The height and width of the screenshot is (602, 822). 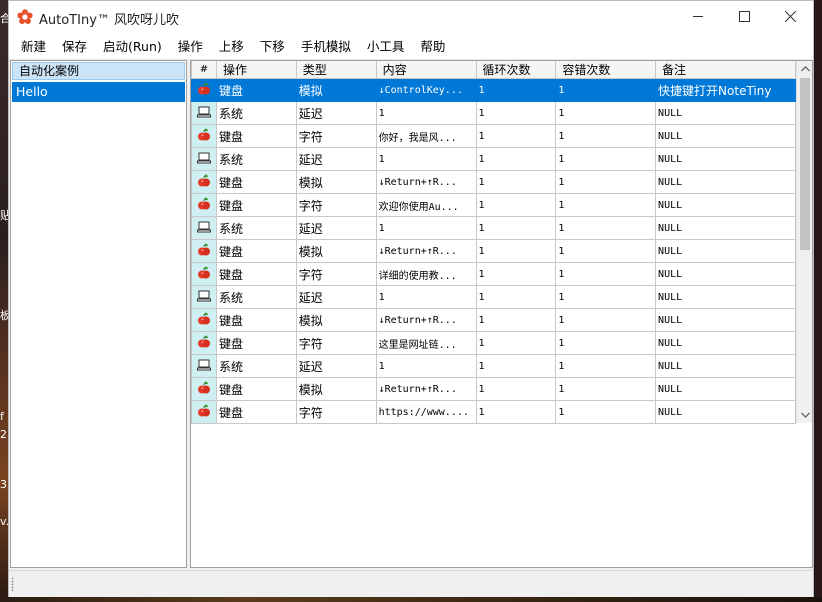 What do you see at coordinates (336, 70) in the screenshot?
I see `column-header-type: 类型` at bounding box center [336, 70].